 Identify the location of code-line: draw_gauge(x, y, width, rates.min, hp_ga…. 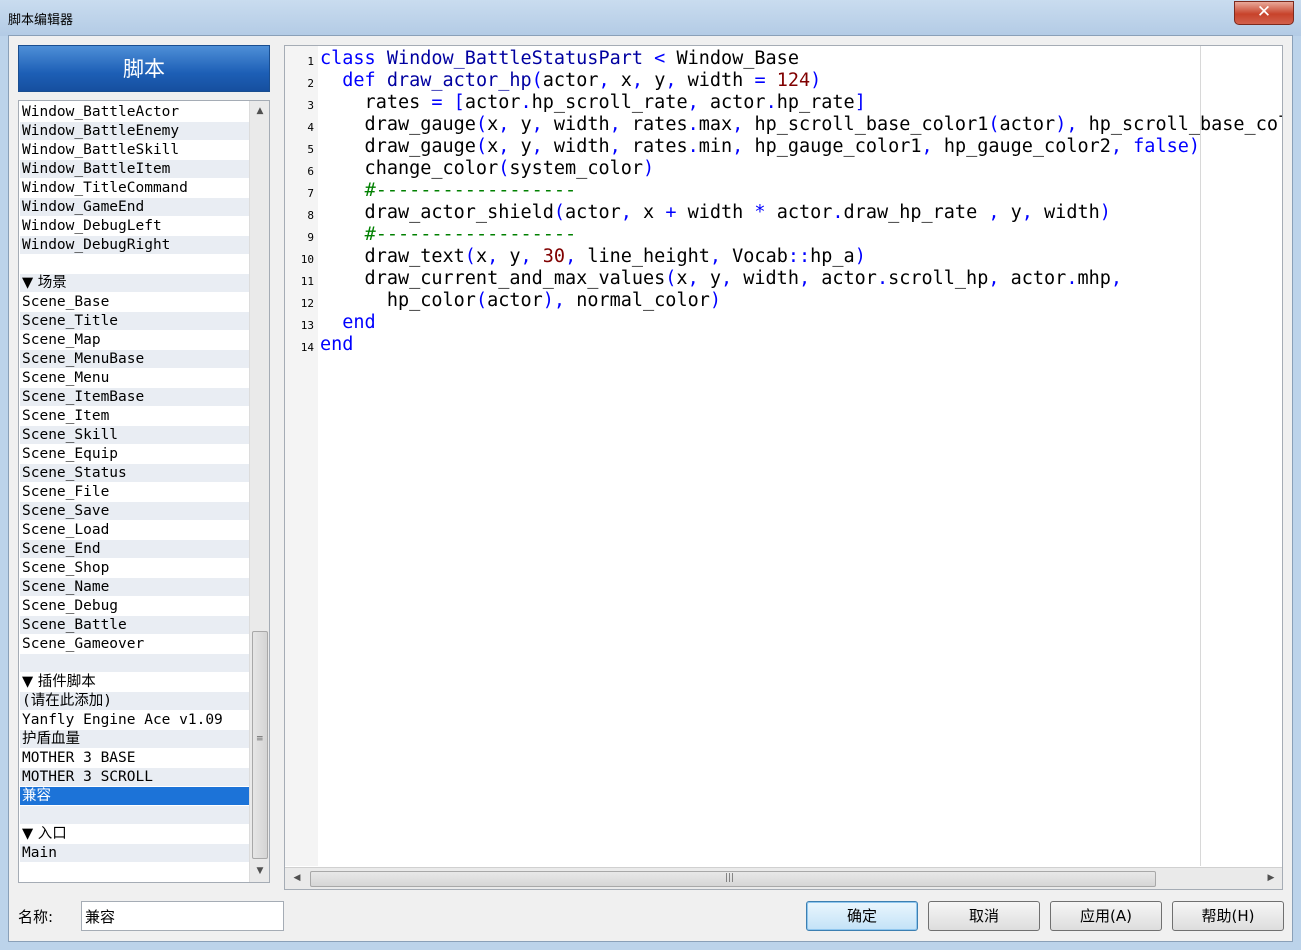
(760, 147).